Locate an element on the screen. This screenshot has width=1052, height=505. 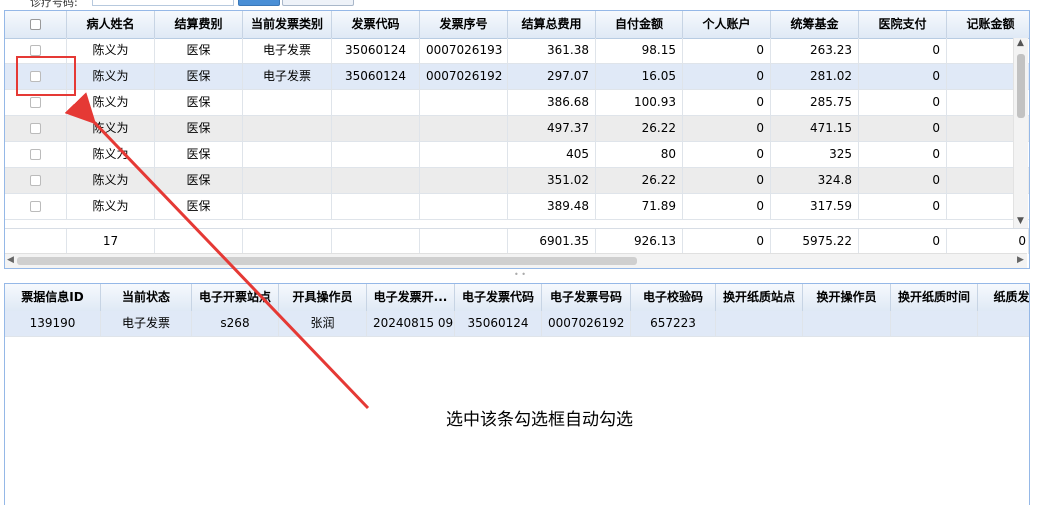
col-header: 票据信息ID is located at coordinates (53, 297).